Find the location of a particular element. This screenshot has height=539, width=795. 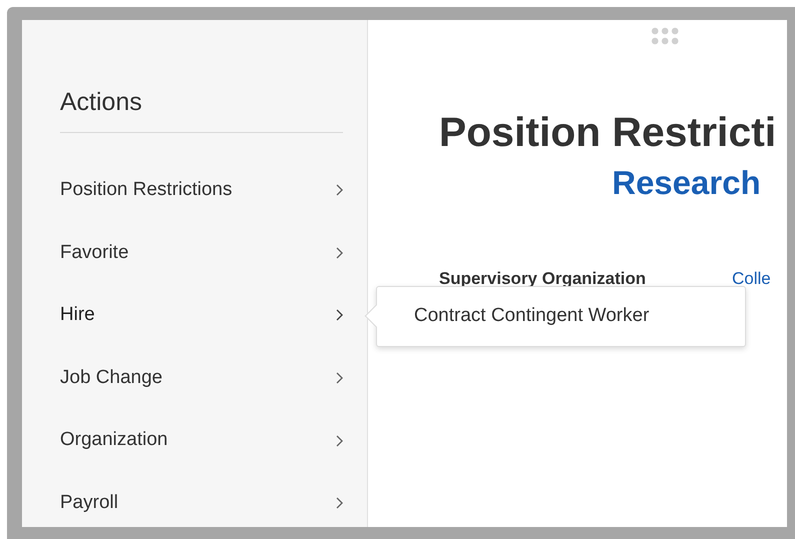

action-menu-item: Organization is located at coordinates (201, 440).